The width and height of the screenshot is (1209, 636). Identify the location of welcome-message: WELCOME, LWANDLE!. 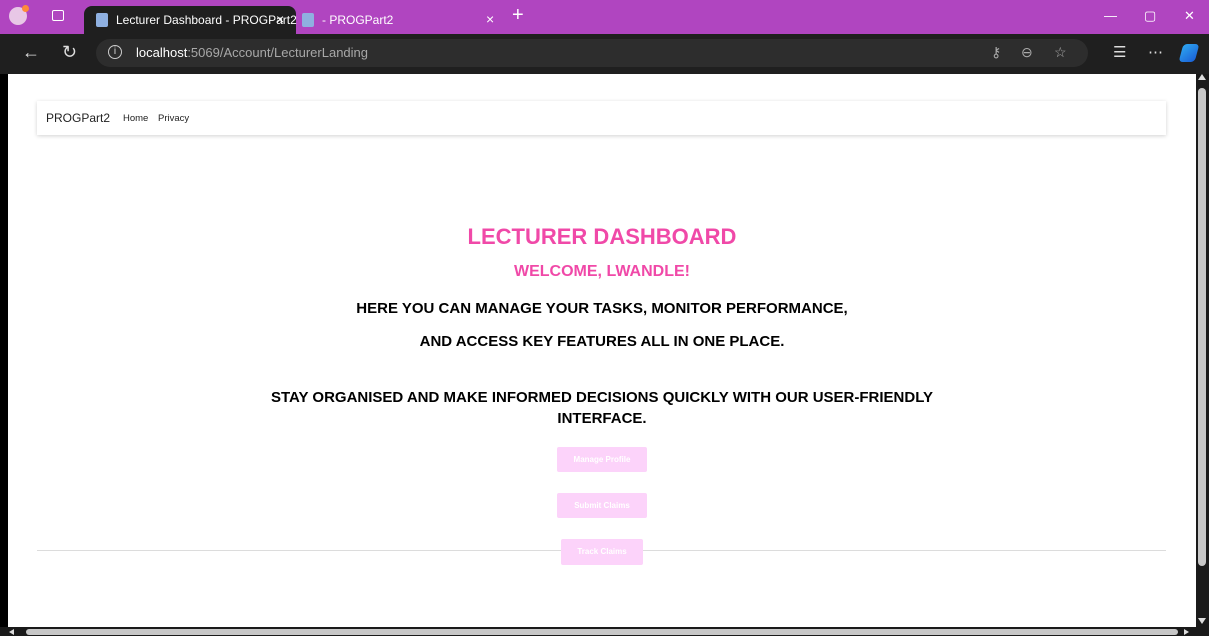
(602, 271).